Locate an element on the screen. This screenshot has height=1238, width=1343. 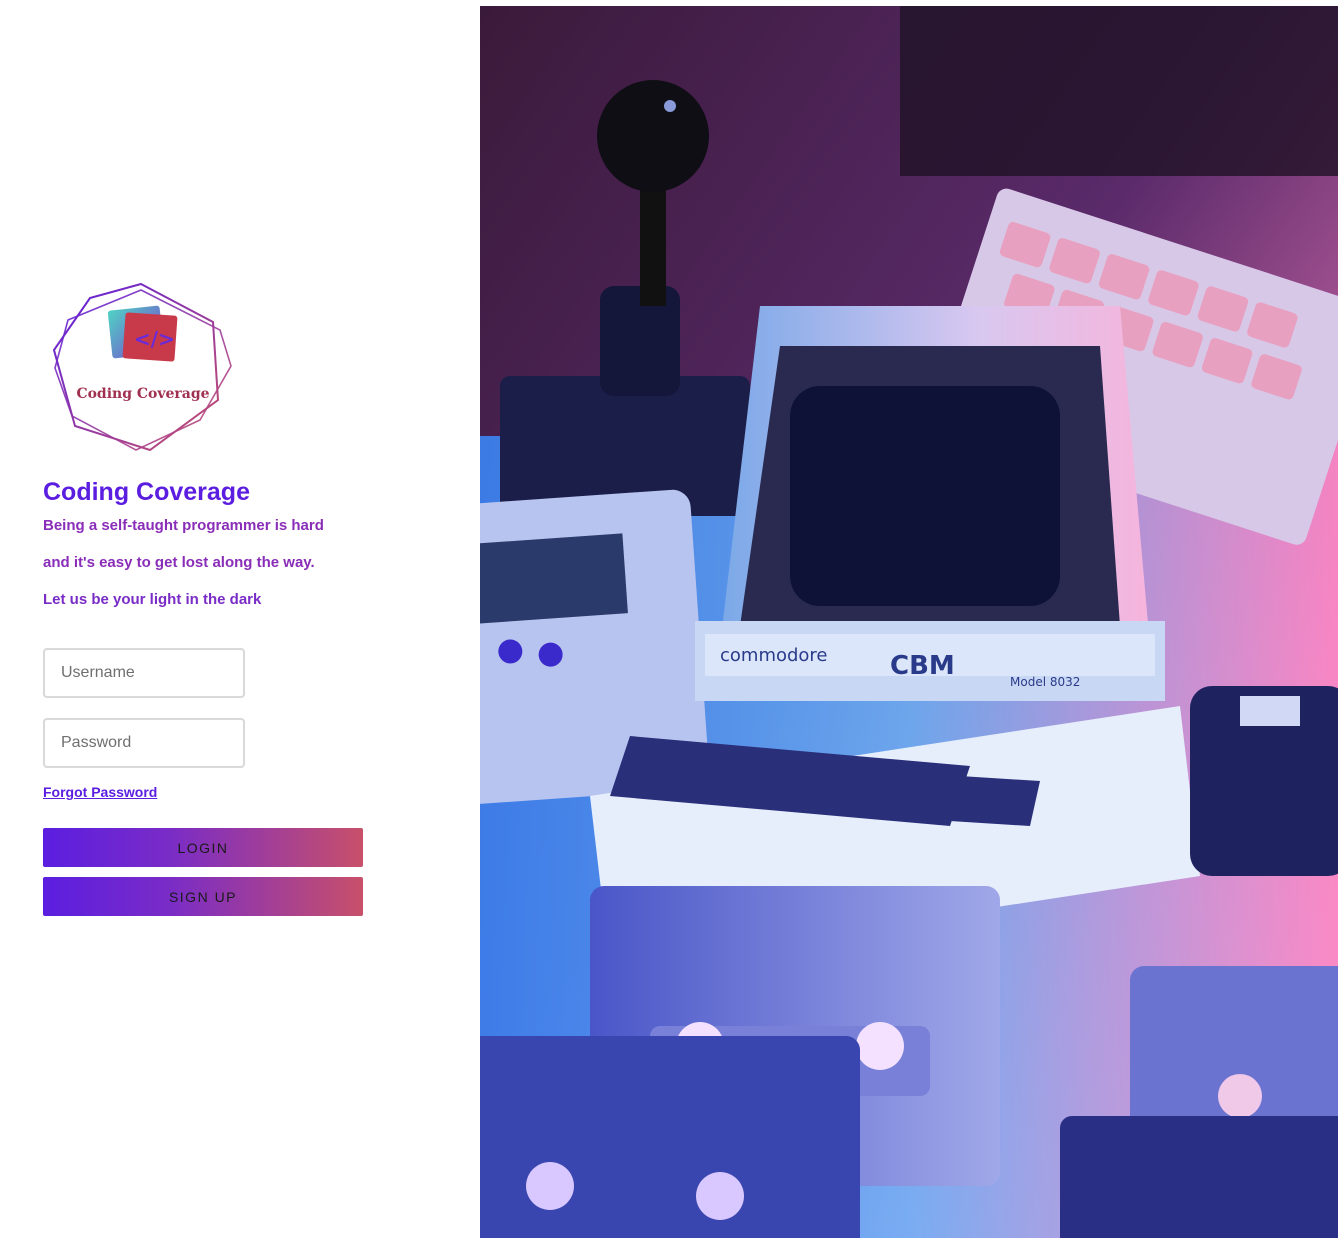
tagline-line-3: Let us be your light in the dark is located at coordinates (152, 599).